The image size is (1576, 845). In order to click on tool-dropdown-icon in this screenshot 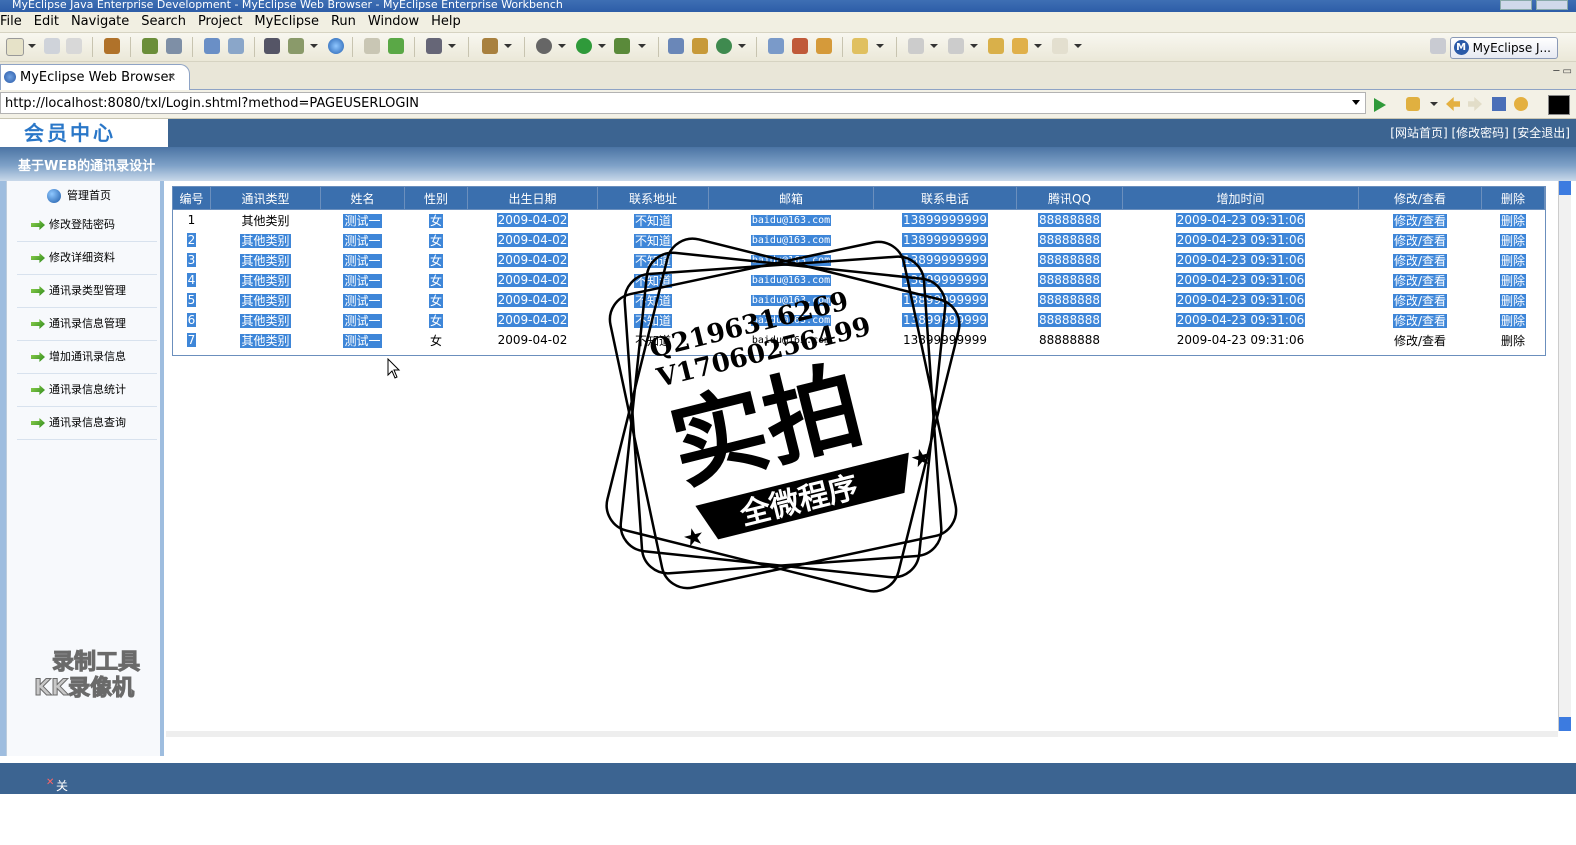, I will do `click(508, 46)`.